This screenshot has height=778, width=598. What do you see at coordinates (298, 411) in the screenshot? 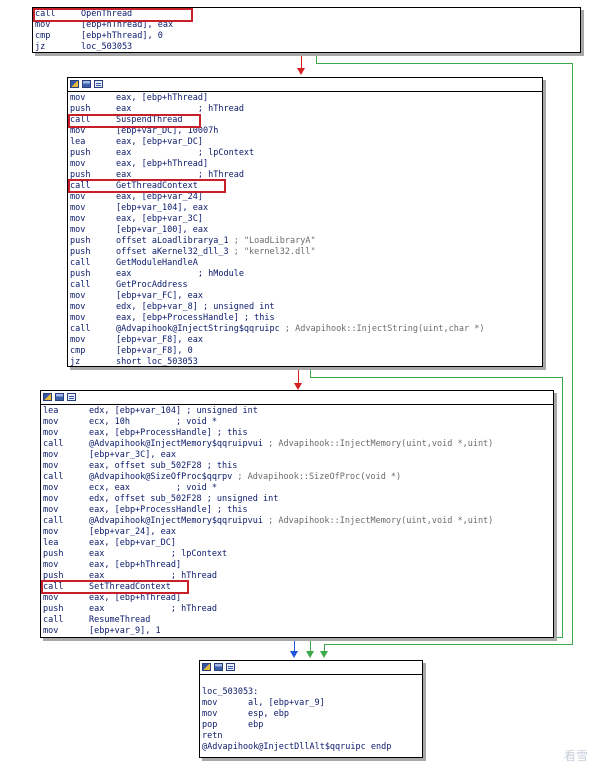
I see `asm-line: lea edx, [ebp+var_104] ; unsigned int` at bounding box center [298, 411].